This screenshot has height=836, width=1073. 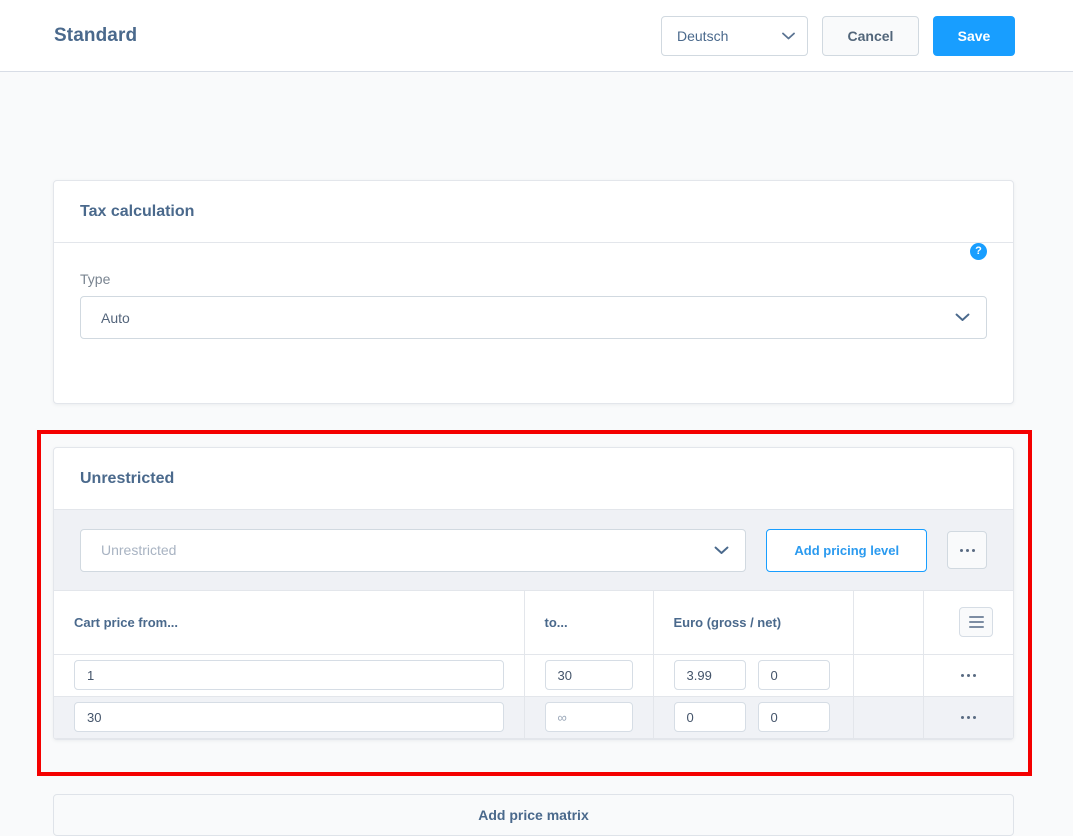 I want to click on unrestricted-card-header: Unrestricted, so click(x=533, y=479).